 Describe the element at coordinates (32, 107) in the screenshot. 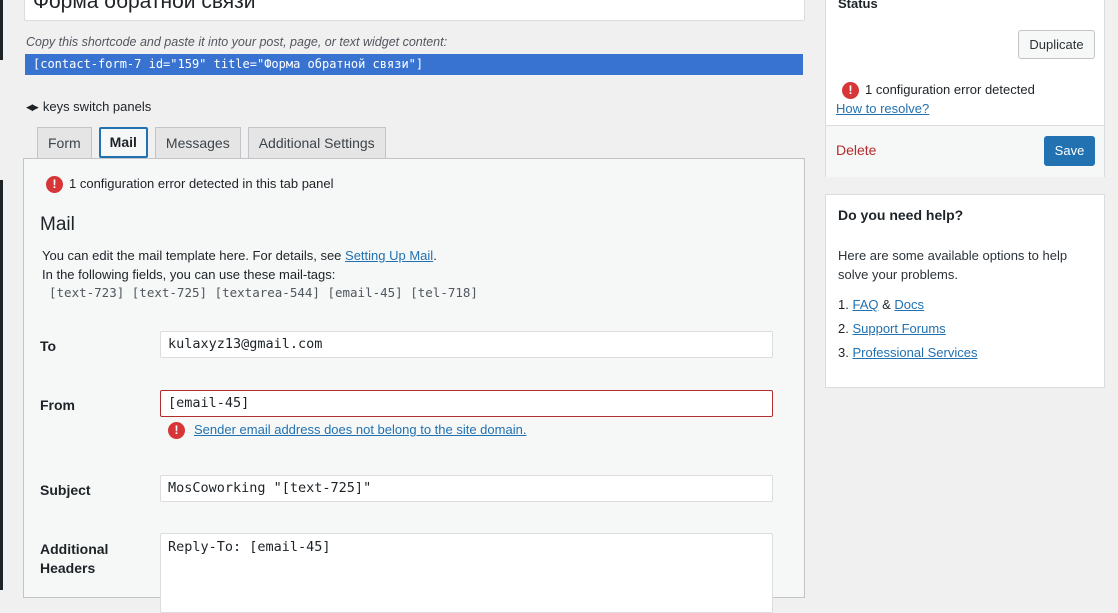

I see `left-right-arrows-icon: ◀▶` at that location.